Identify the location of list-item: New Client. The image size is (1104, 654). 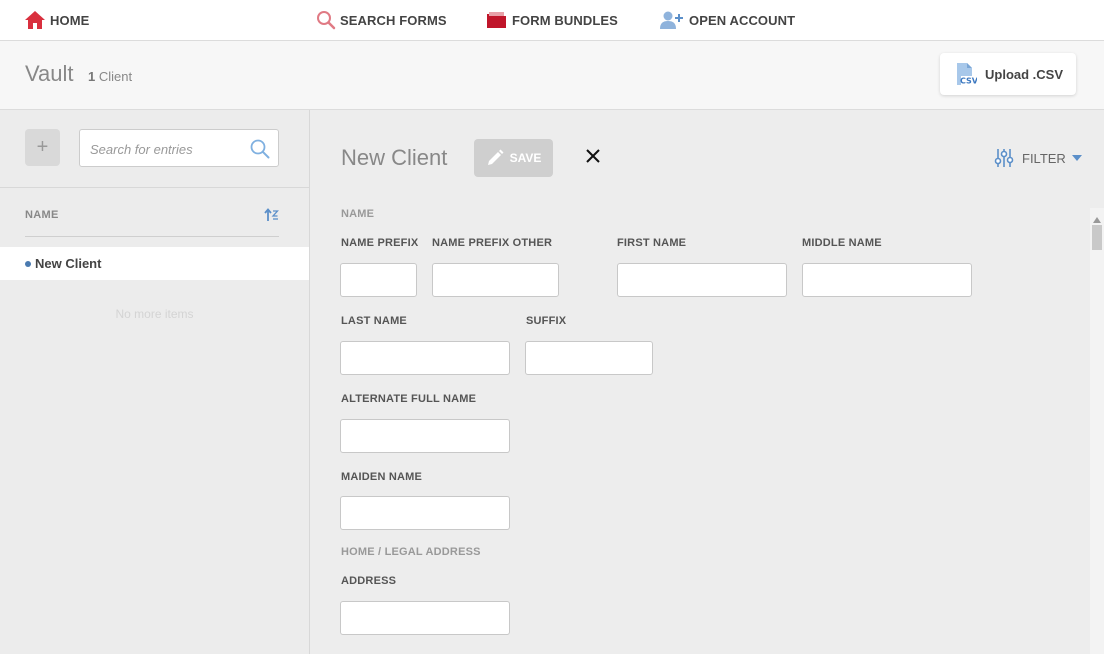
(154, 263).